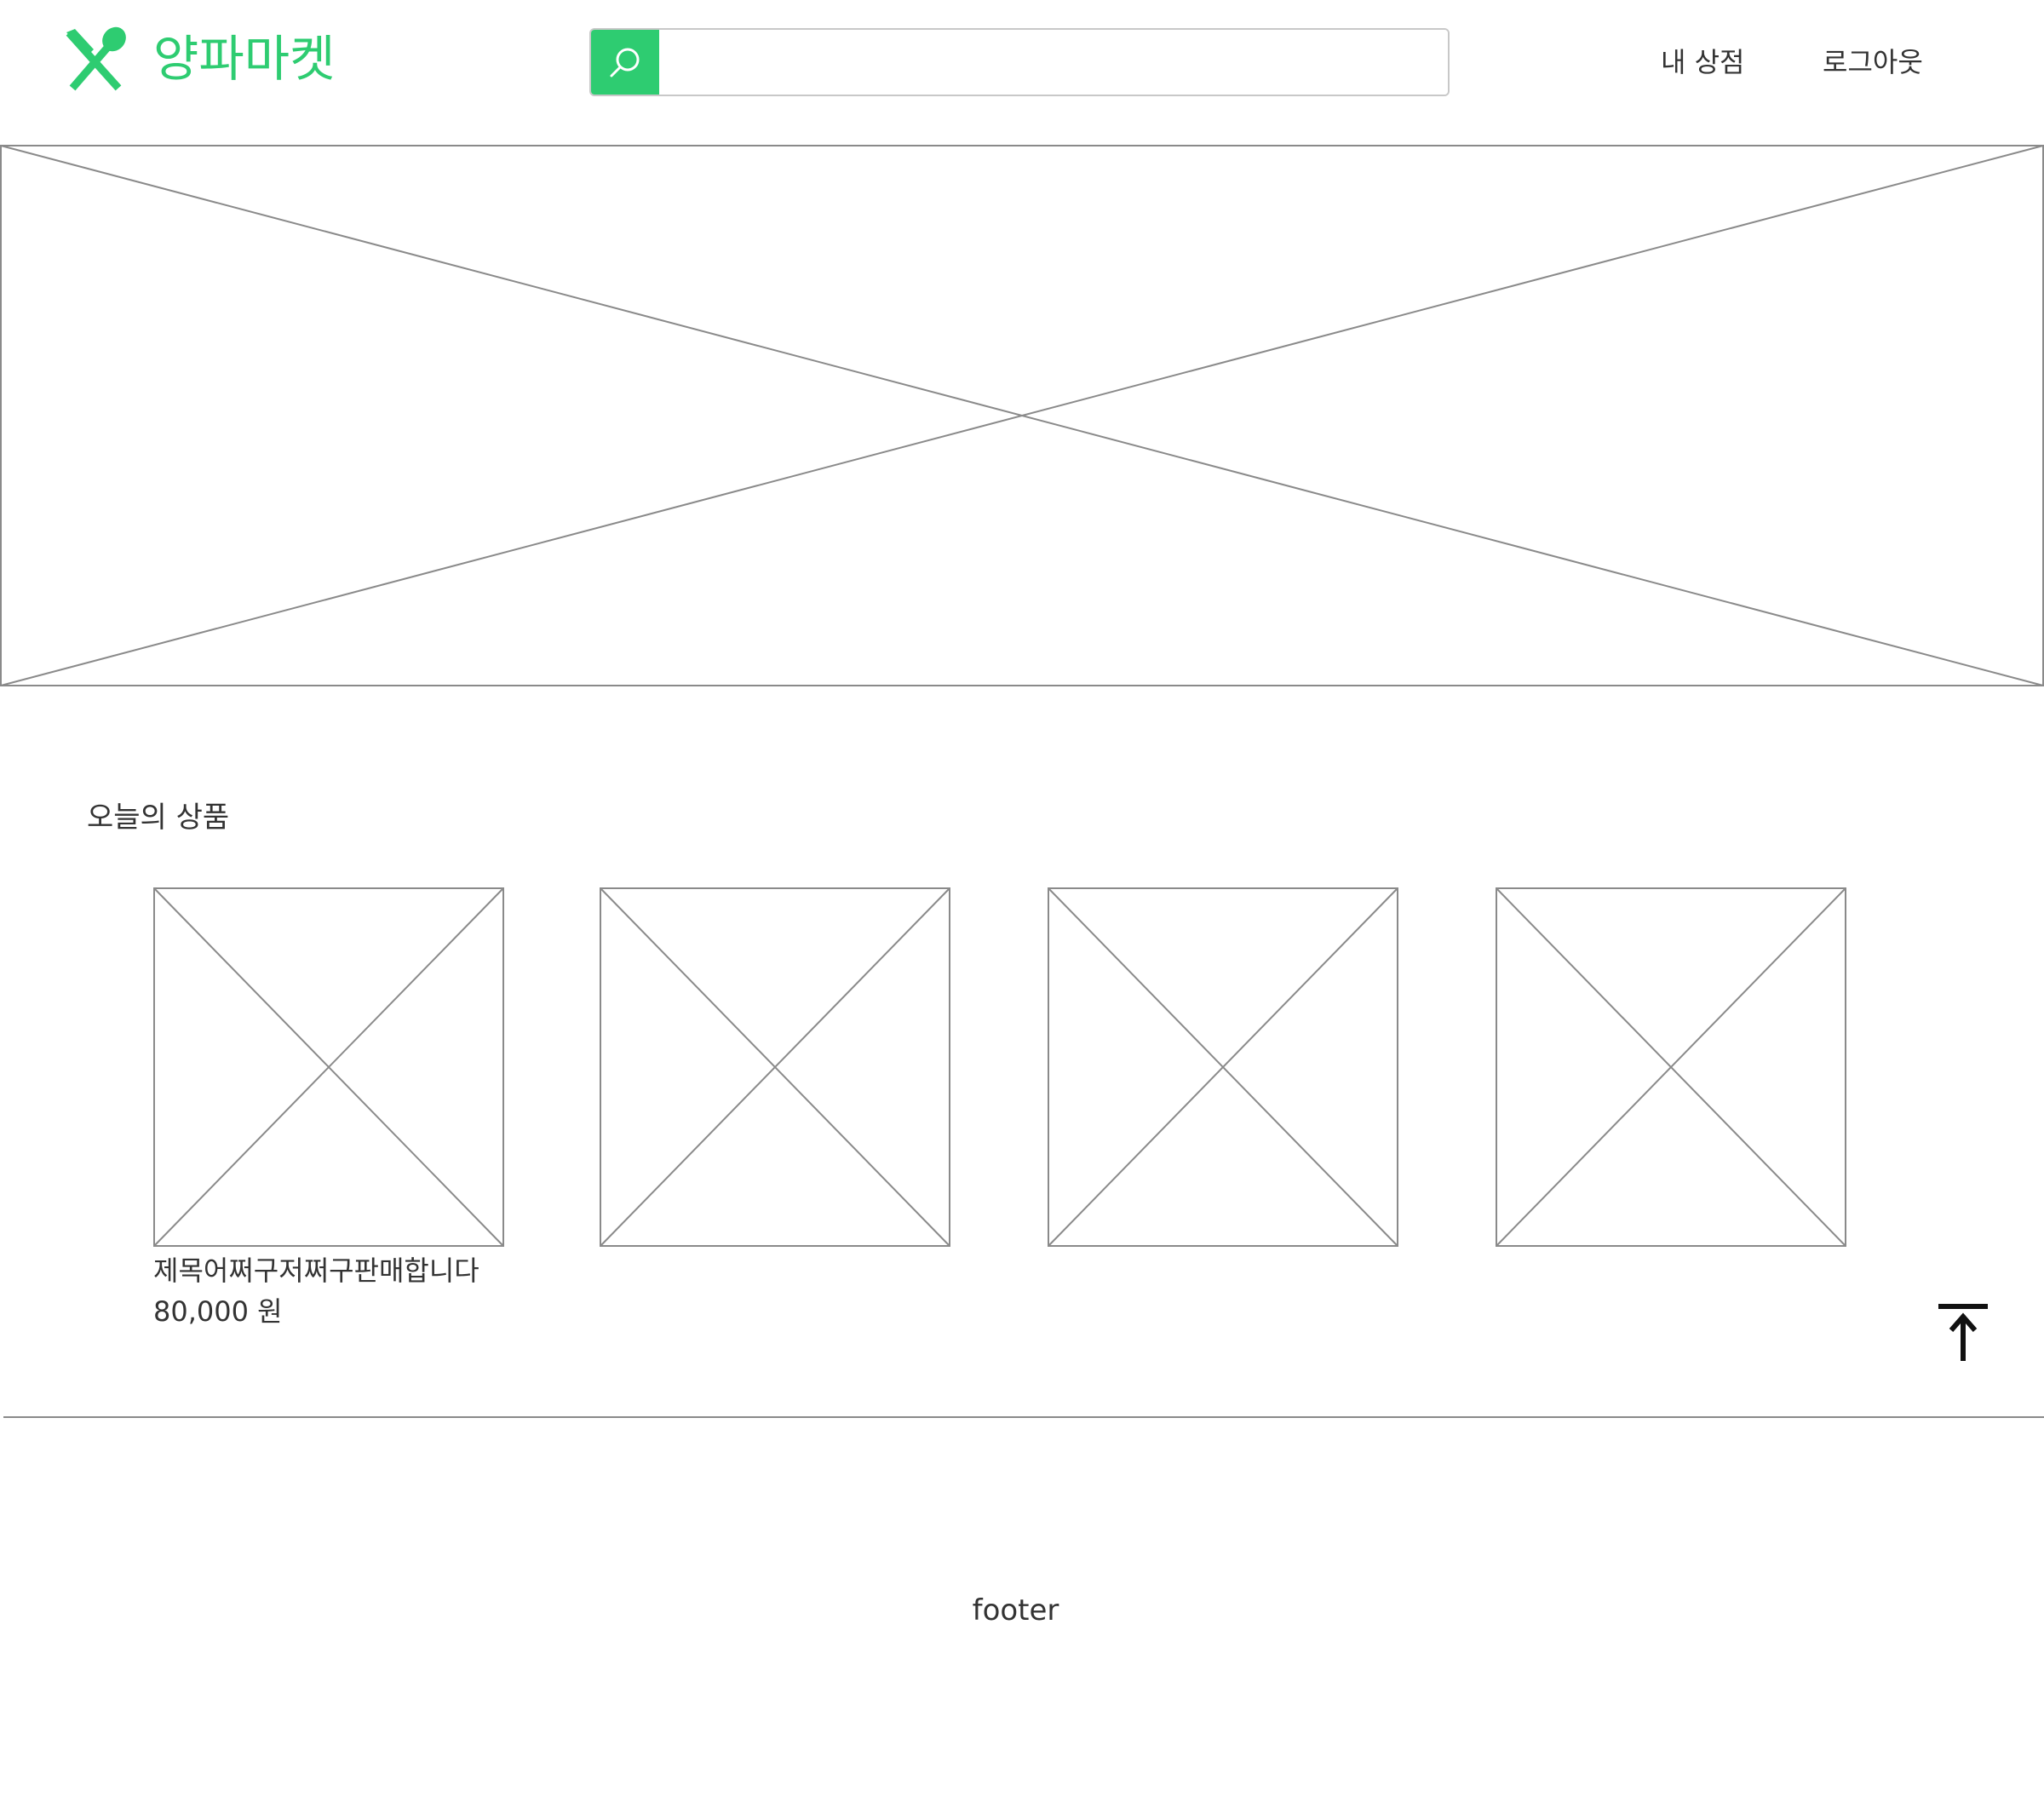 Image resolution: width=2044 pixels, height=1814 pixels. What do you see at coordinates (158, 818) in the screenshot?
I see `section-title-todays-products: 오늘의 상품` at bounding box center [158, 818].